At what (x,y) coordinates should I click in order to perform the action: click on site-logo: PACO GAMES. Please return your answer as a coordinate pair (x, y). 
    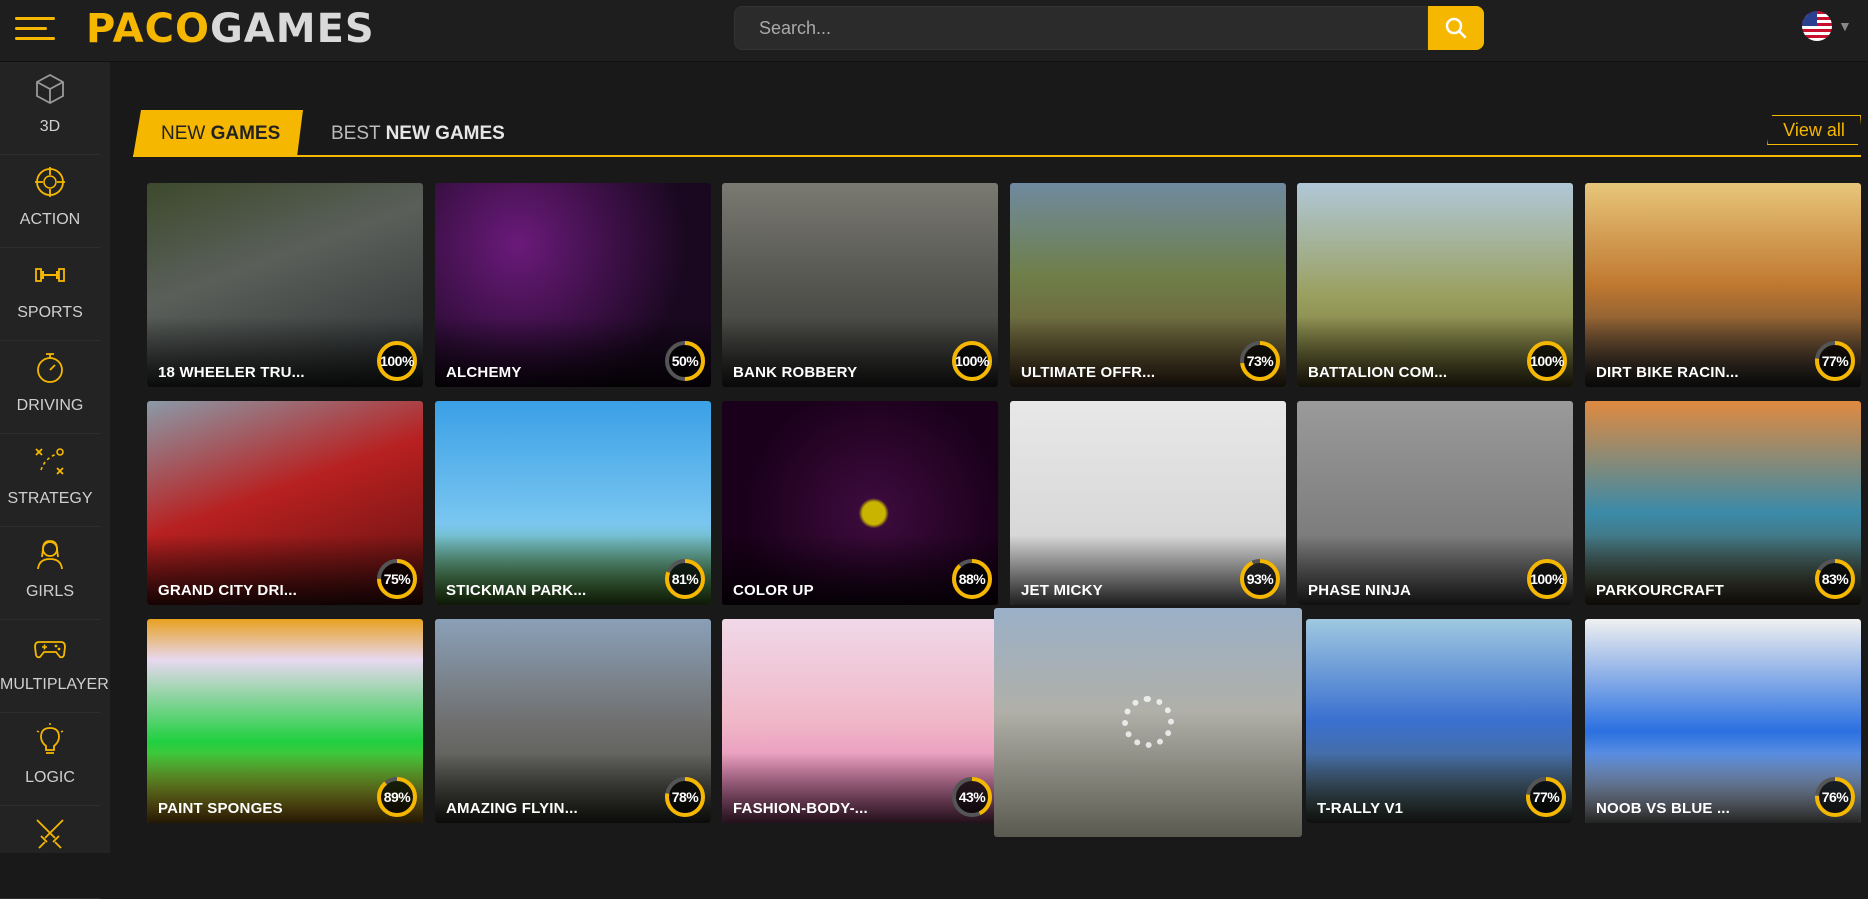
    Looking at the image, I should click on (230, 29).